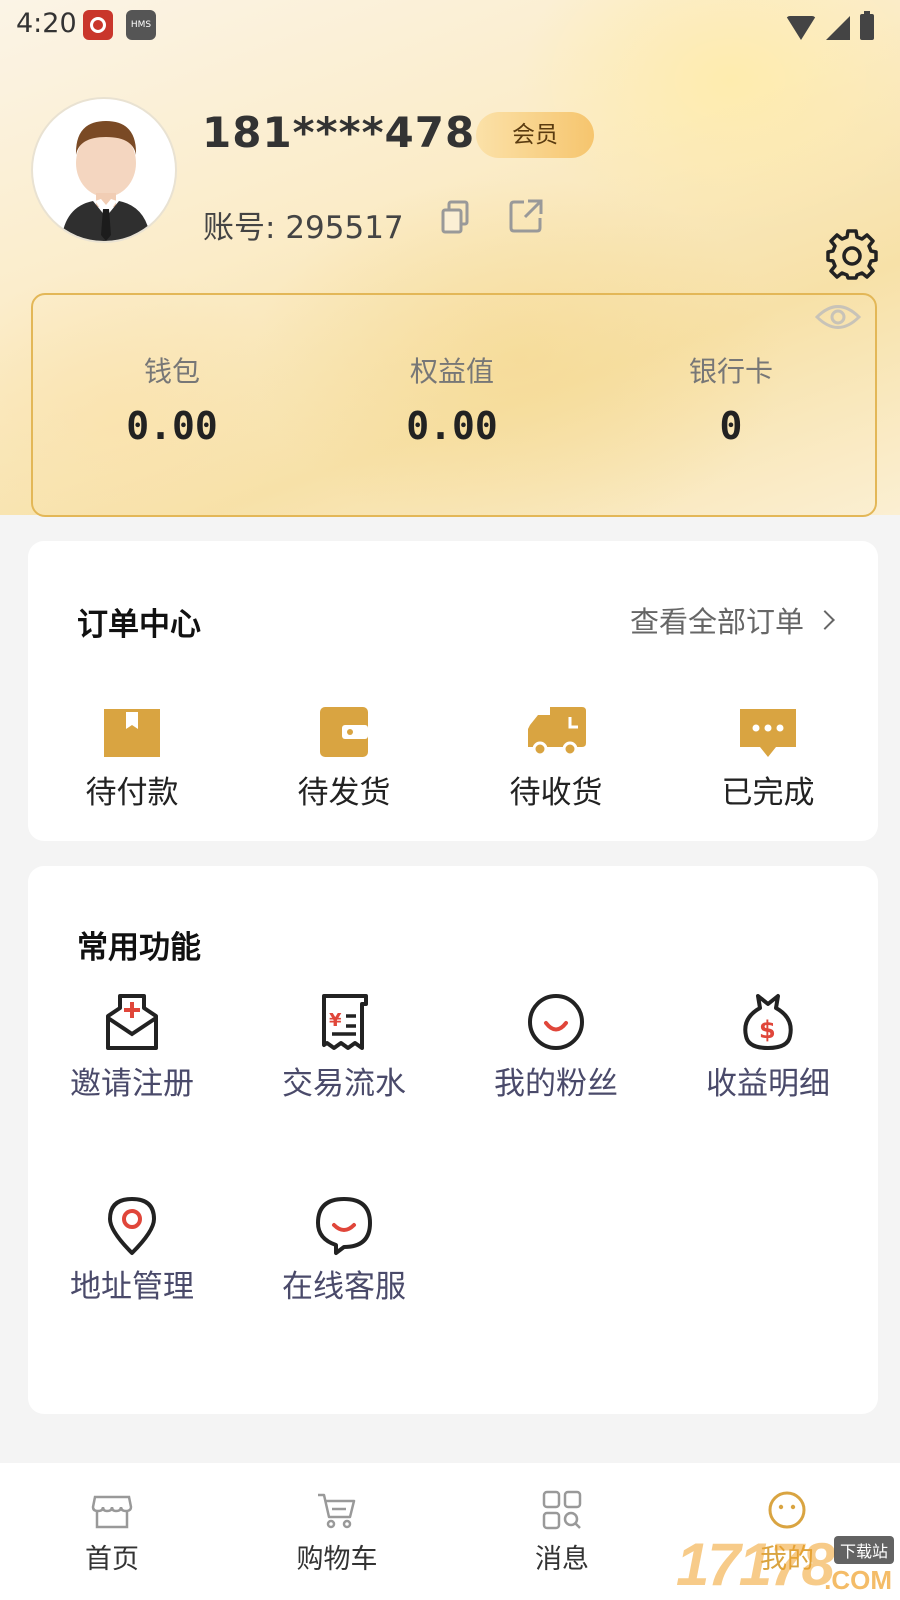  I want to click on nav-cart-label: 购物车, so click(337, 1559).